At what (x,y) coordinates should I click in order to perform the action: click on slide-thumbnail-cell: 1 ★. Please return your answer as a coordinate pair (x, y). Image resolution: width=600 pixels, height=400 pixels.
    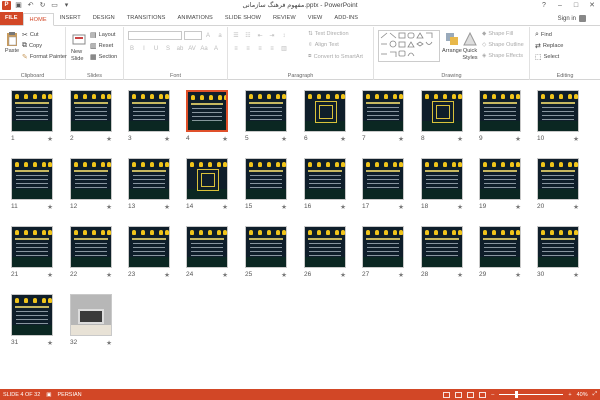
    Looking at the image, I should click on (32, 118).